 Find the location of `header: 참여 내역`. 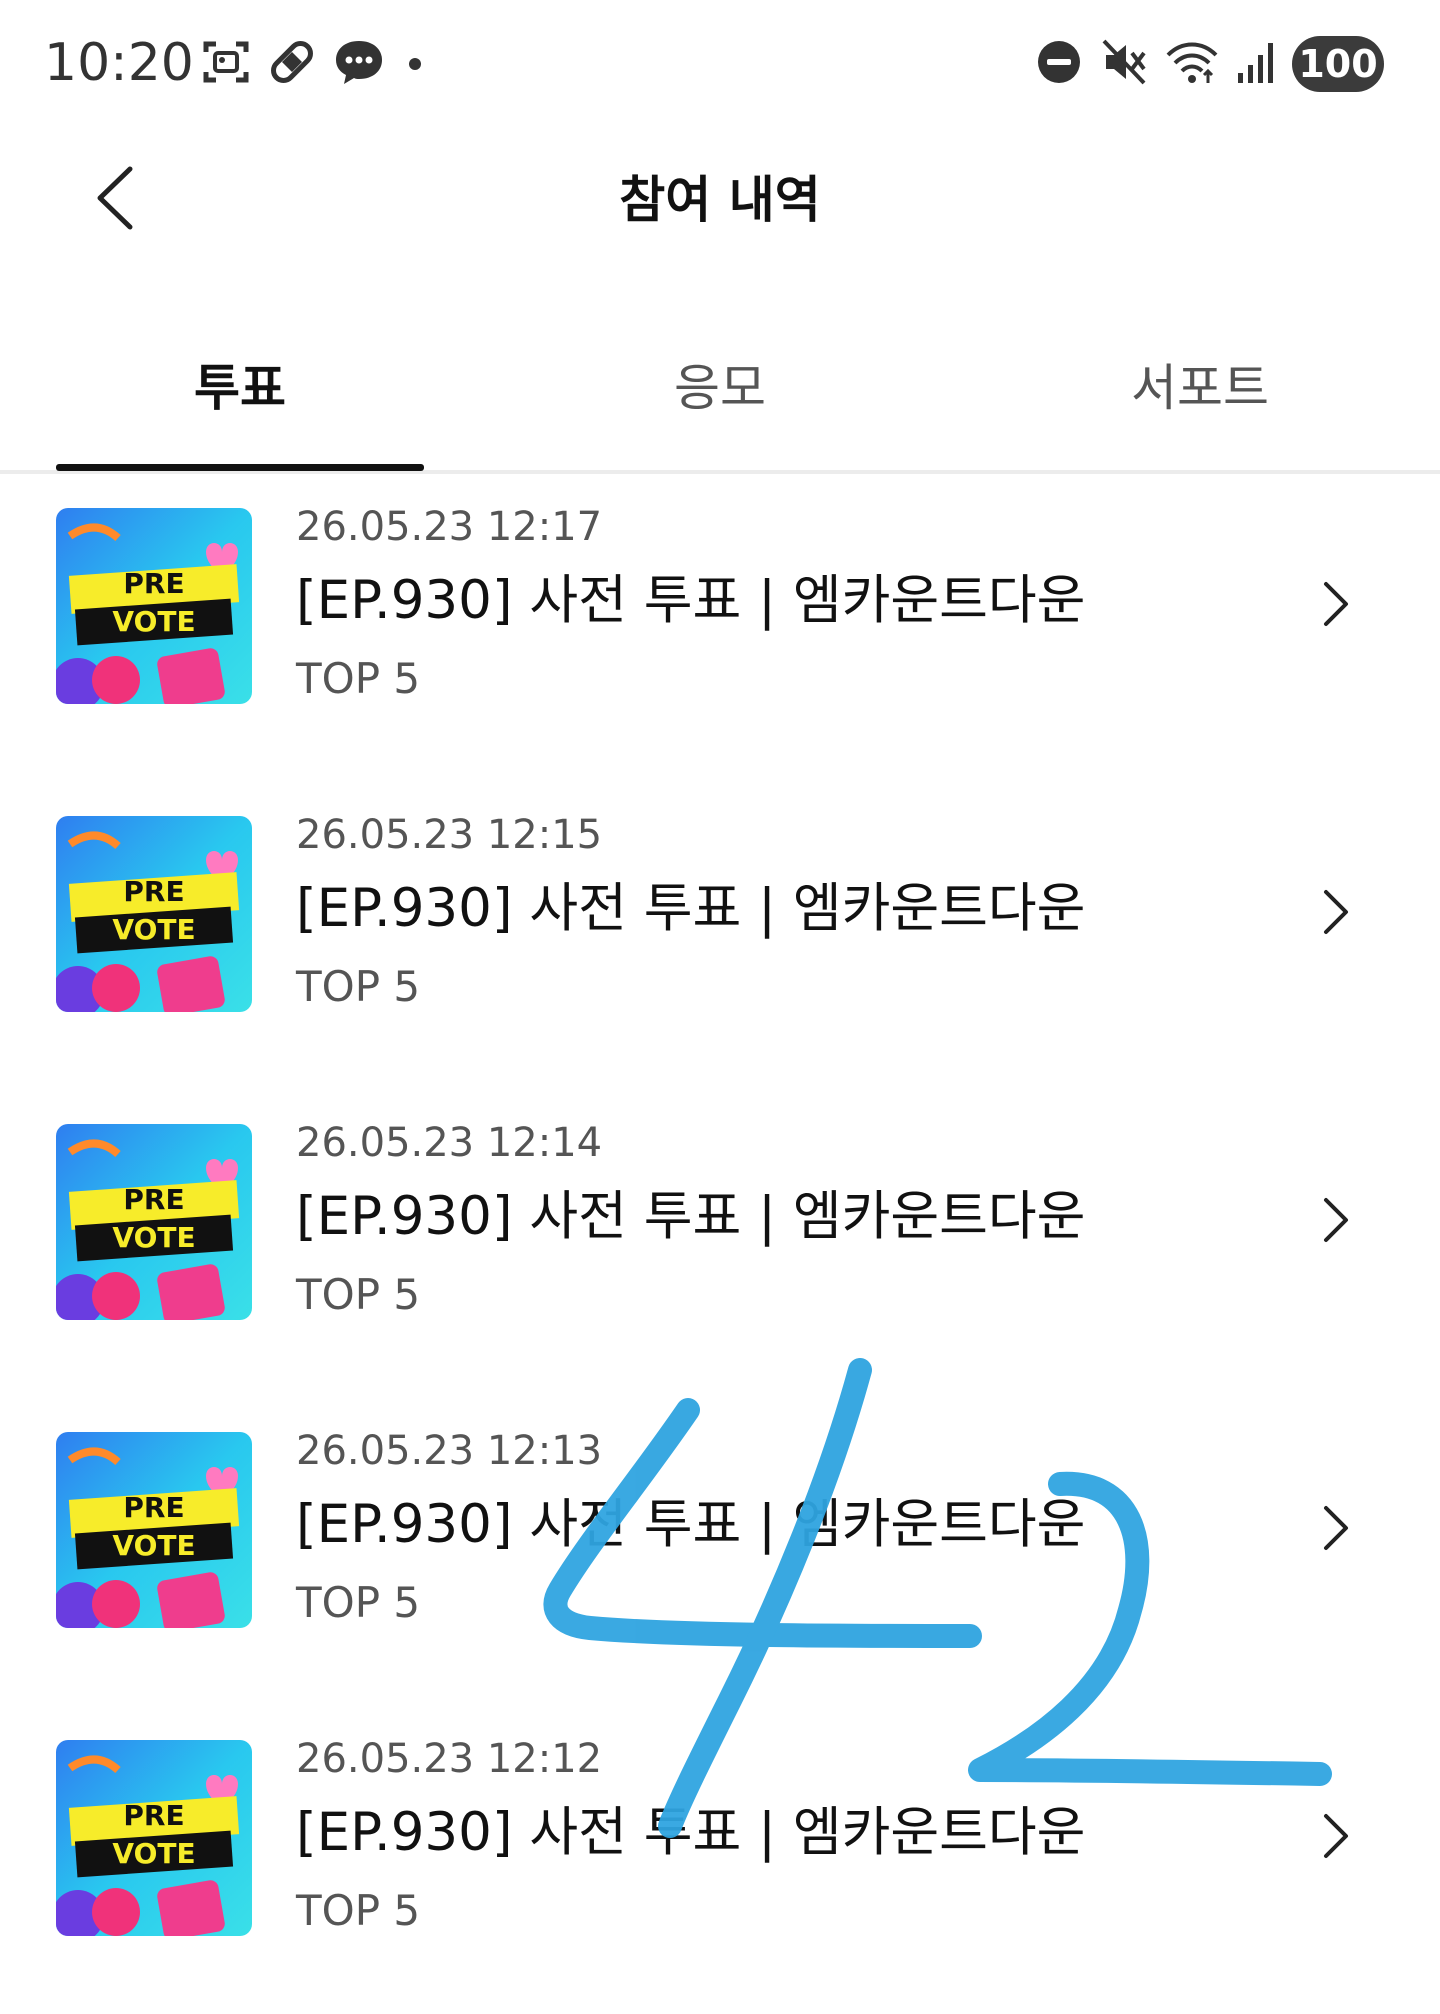

header: 참여 내역 is located at coordinates (720, 200).